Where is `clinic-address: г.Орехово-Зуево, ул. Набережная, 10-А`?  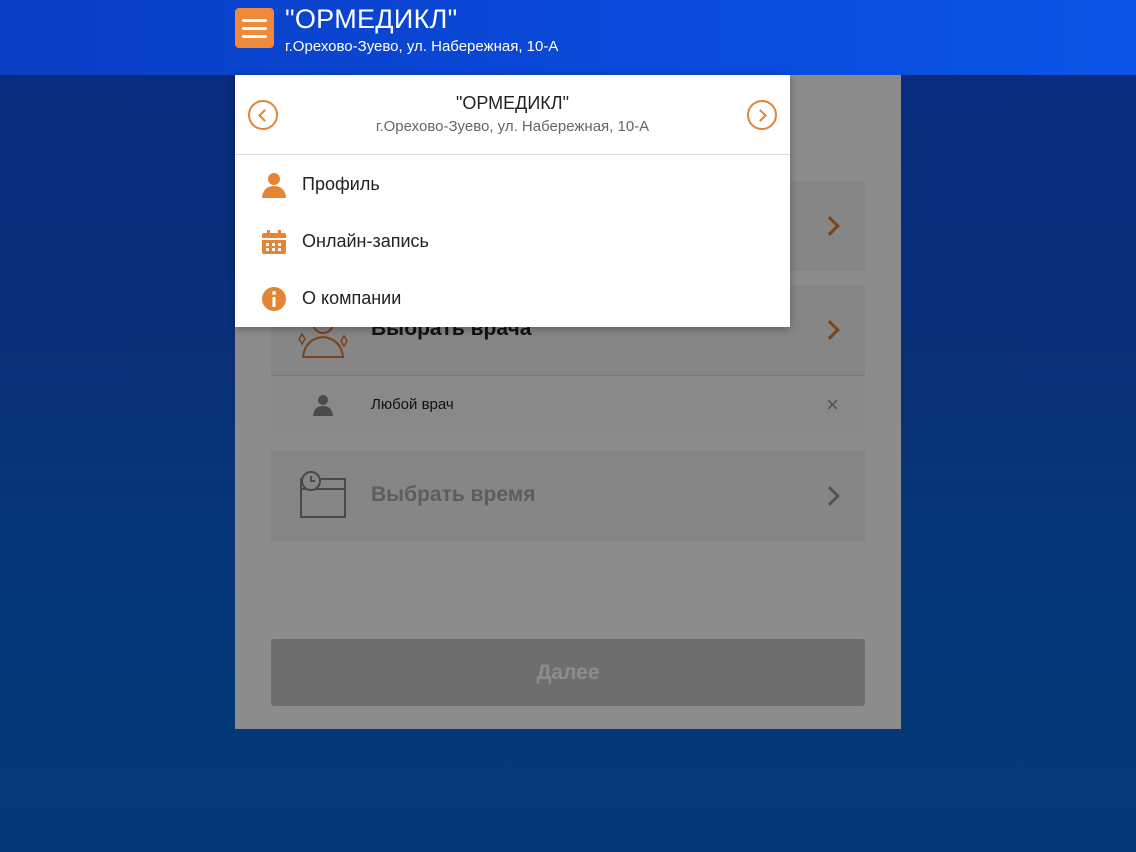
clinic-address: г.Орехово-Зуево, ул. Набережная, 10-А is located at coordinates (422, 46).